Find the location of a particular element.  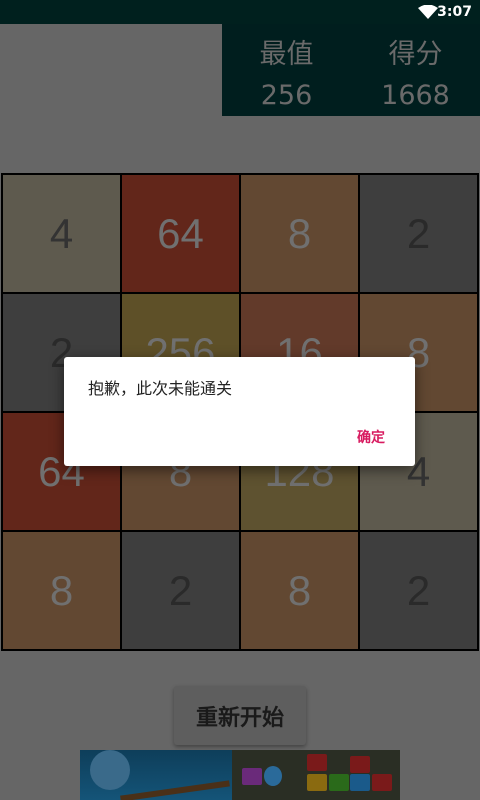

status-bar: 3:07 is located at coordinates (240, 12).